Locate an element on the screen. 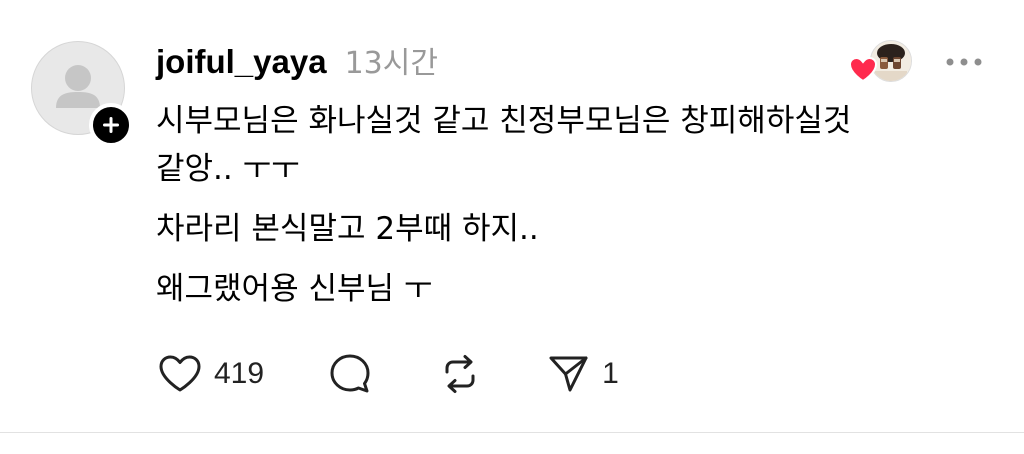 This screenshot has height=454, width=1024. username-link: joiful_yaya is located at coordinates (241, 62).